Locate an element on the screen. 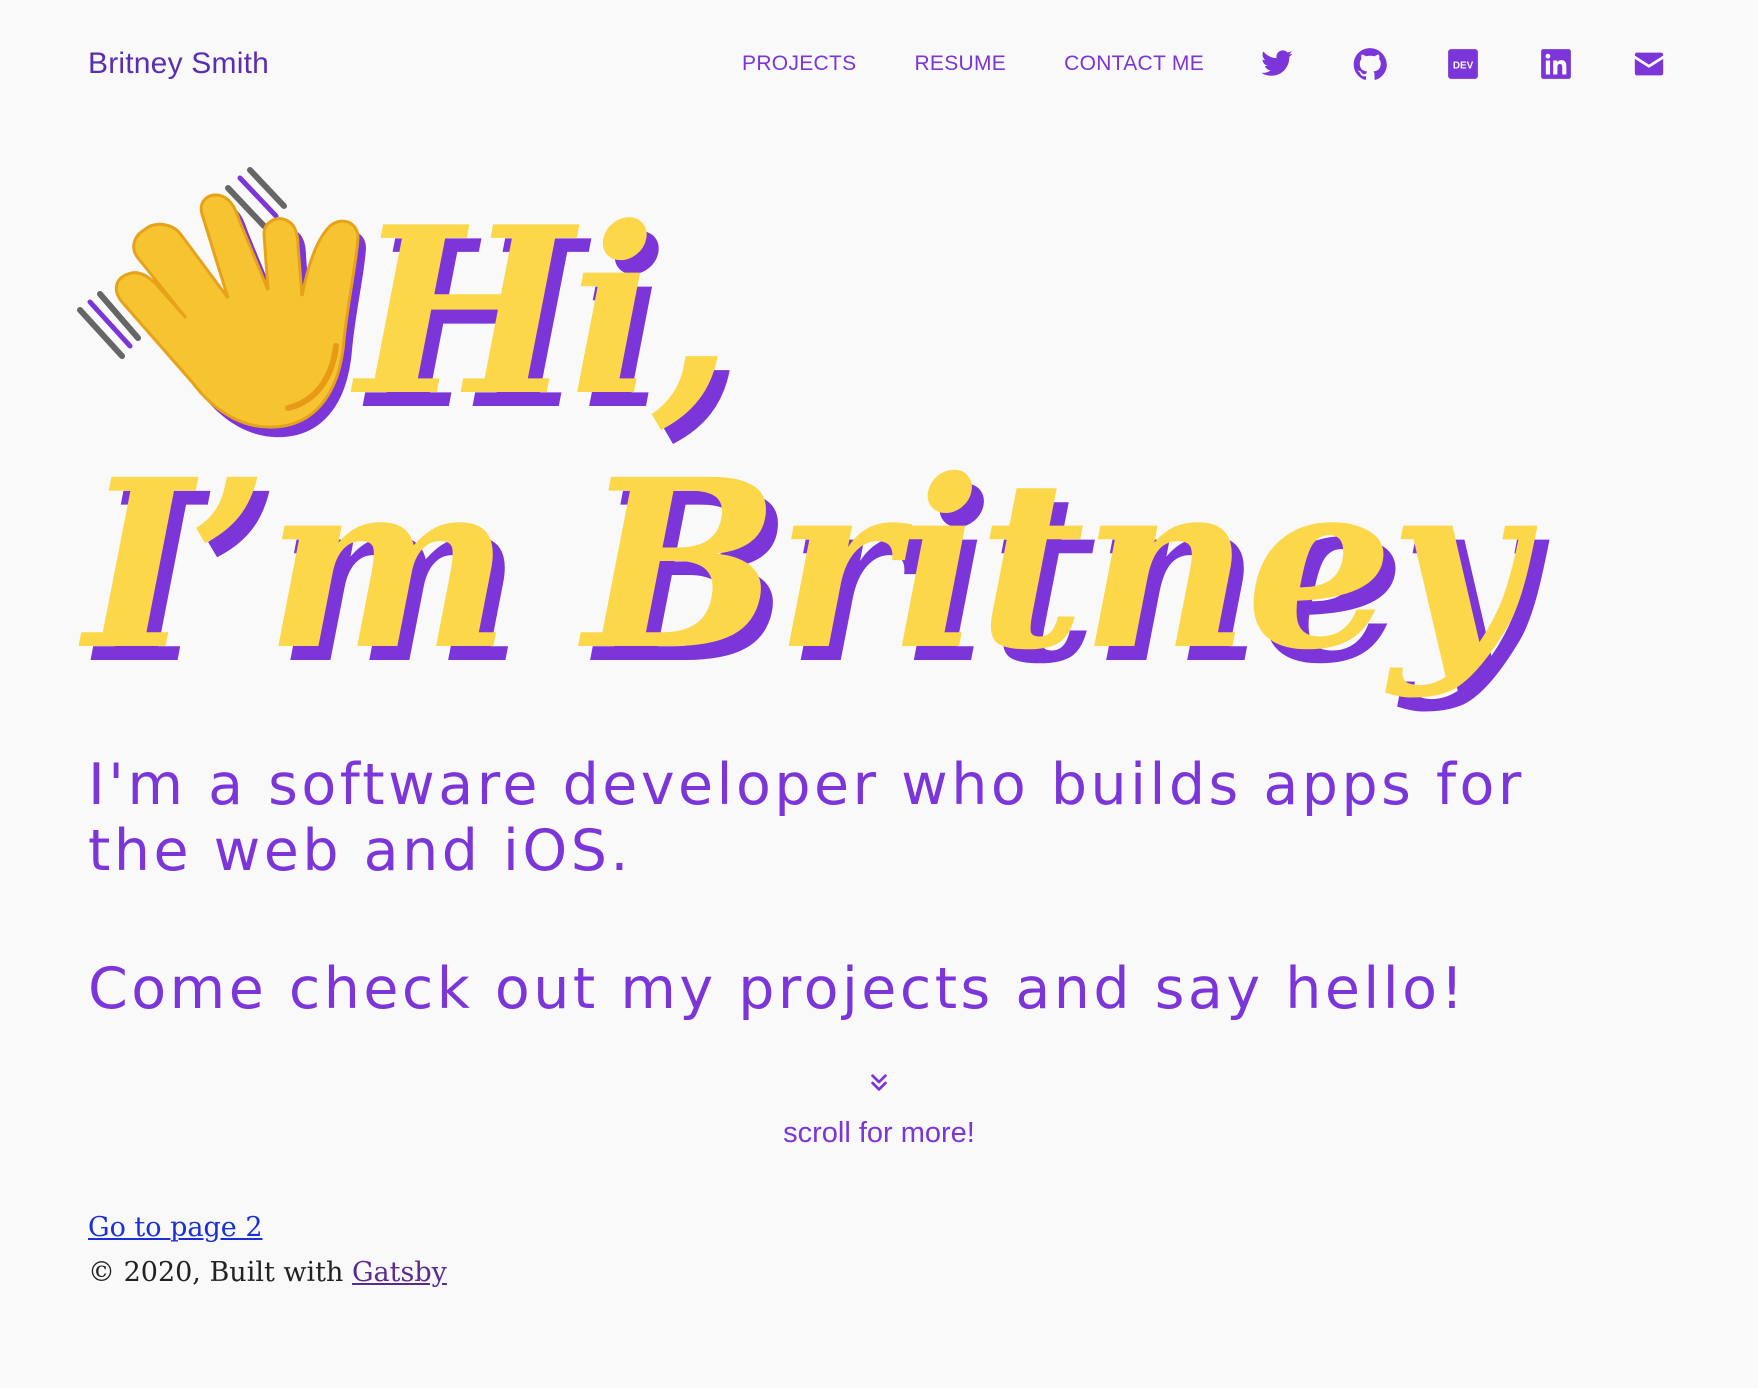 Image resolution: width=1758 pixels, height=1388 pixels. nav-contact-me: CONTACT ME is located at coordinates (1134, 64).